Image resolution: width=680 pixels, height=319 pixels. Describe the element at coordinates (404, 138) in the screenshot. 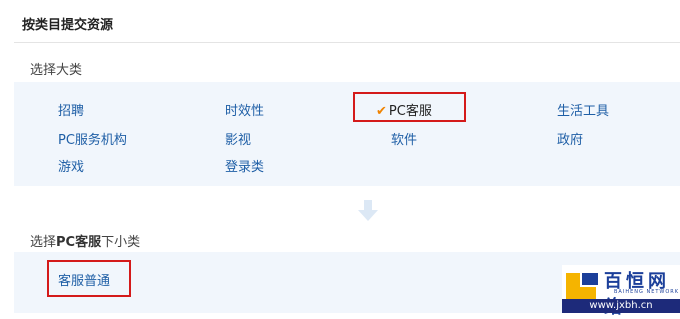

I see `category-item-software: 软件` at that location.